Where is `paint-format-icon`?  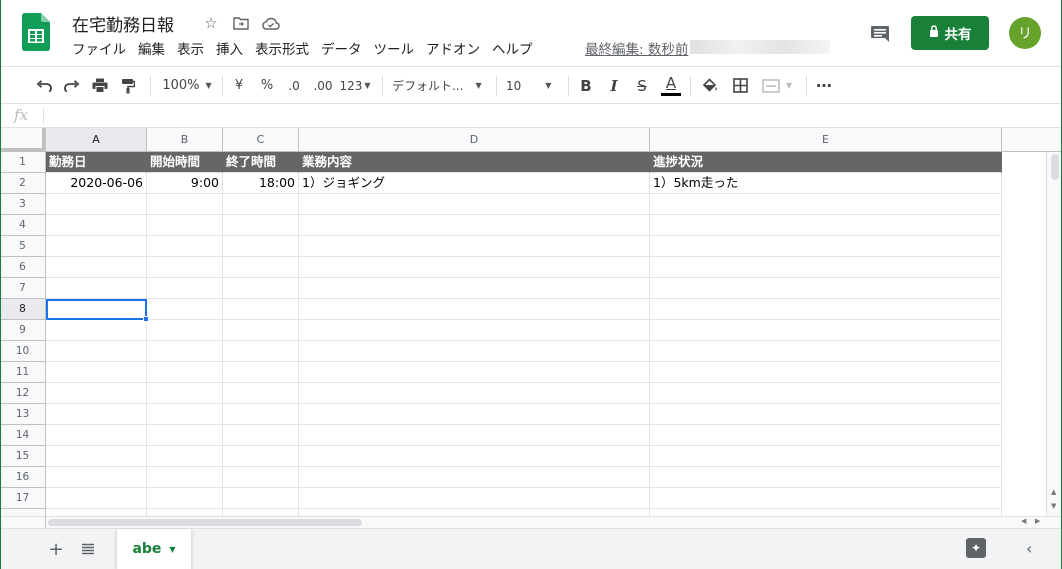
paint-format-icon is located at coordinates (128, 85).